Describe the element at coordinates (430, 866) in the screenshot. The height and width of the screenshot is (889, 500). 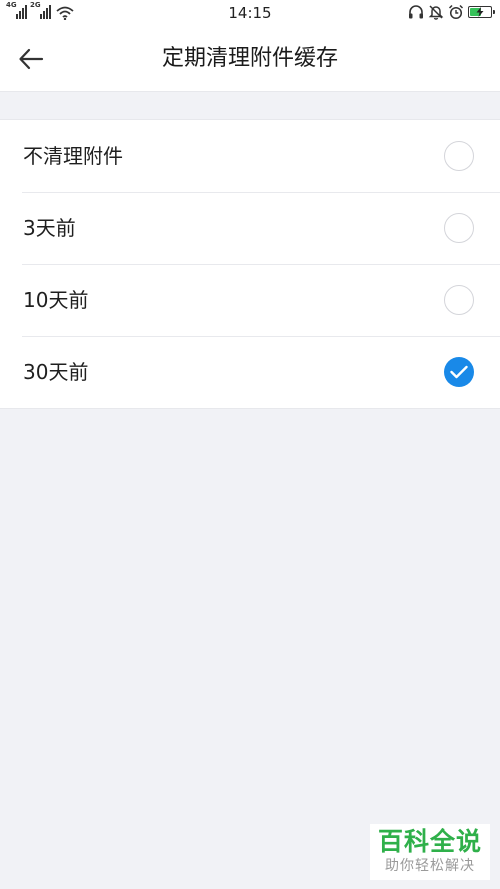
I see `watermark-subtitle: 助你轻松解决` at that location.